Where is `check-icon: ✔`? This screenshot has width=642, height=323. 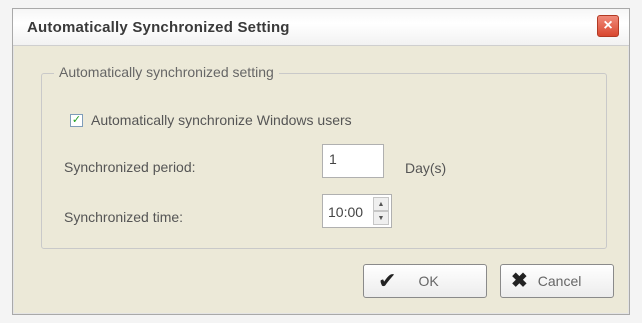
check-icon: ✔ is located at coordinates (387, 280).